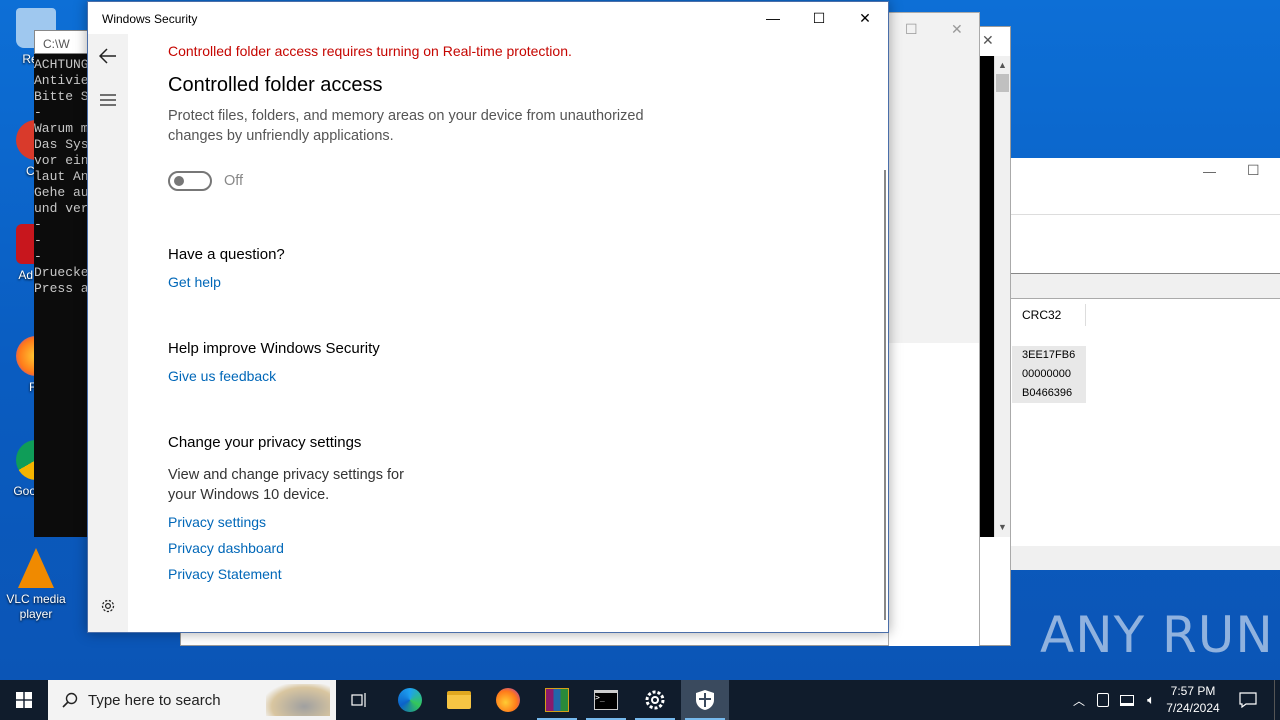  What do you see at coordinates (61, 160) in the screenshot?
I see `cmd-line: vor ein` at bounding box center [61, 160].